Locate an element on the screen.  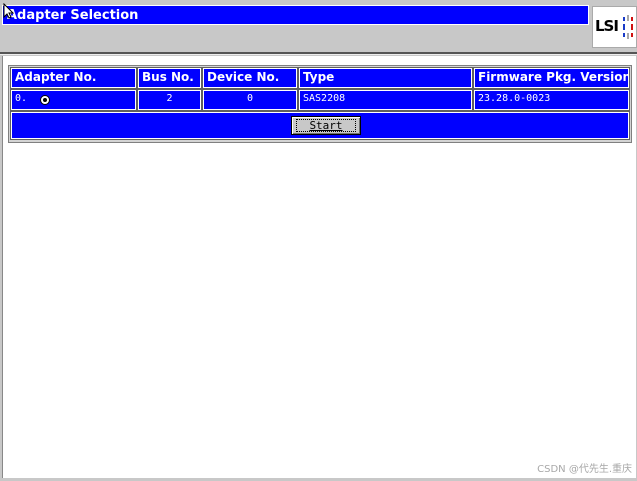
mouse-pointer-icon is located at coordinates (9, 11).